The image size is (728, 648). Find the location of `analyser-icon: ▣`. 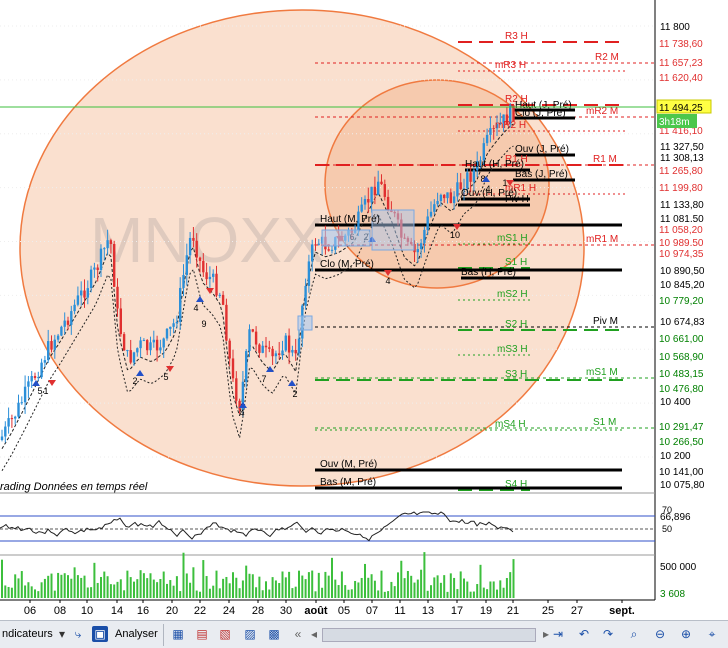

analyser-icon: ▣ is located at coordinates (100, 634).